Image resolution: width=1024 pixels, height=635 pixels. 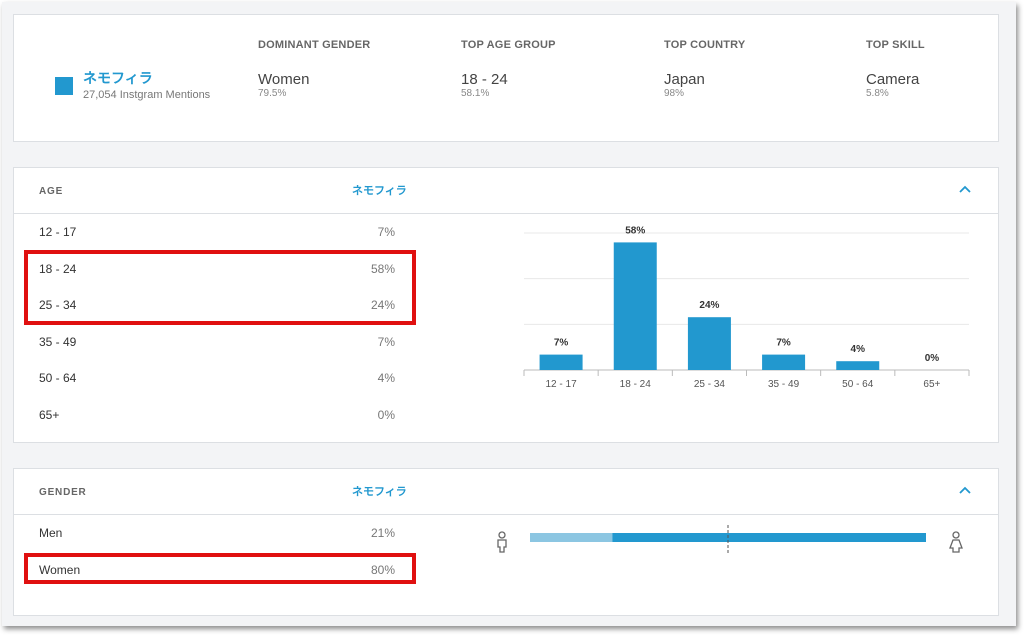 What do you see at coordinates (382, 533) in the screenshot?
I see `row-value: 21%` at bounding box center [382, 533].